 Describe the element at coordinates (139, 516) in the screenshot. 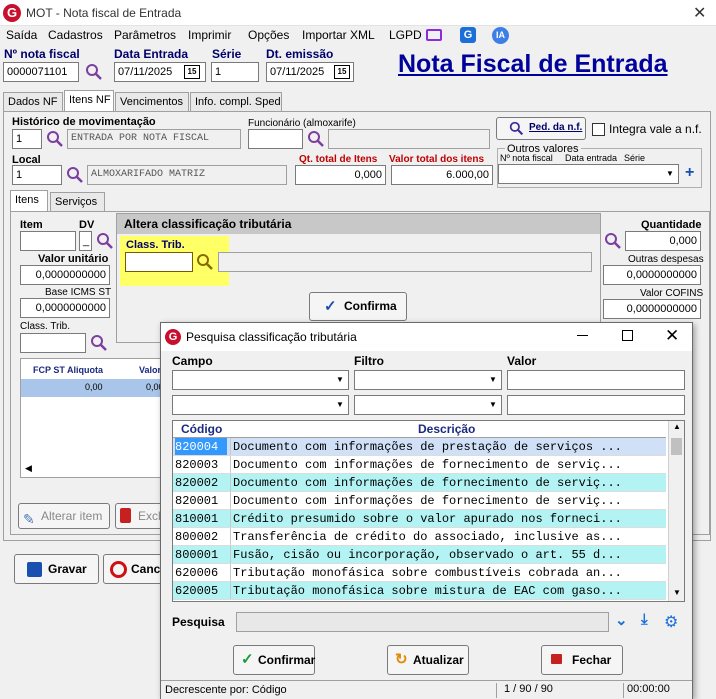

I see `excluir-item-button: Excl` at that location.